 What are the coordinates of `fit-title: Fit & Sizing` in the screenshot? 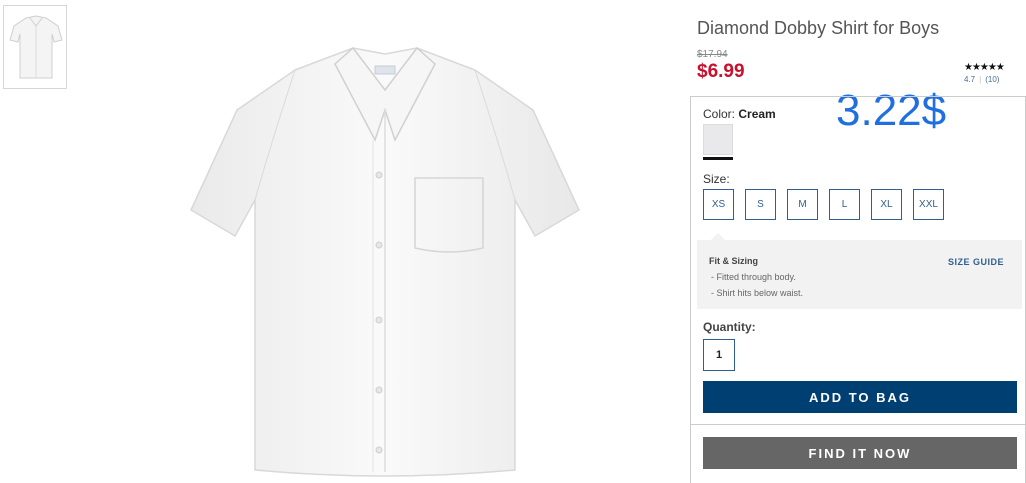 It's located at (733, 261).